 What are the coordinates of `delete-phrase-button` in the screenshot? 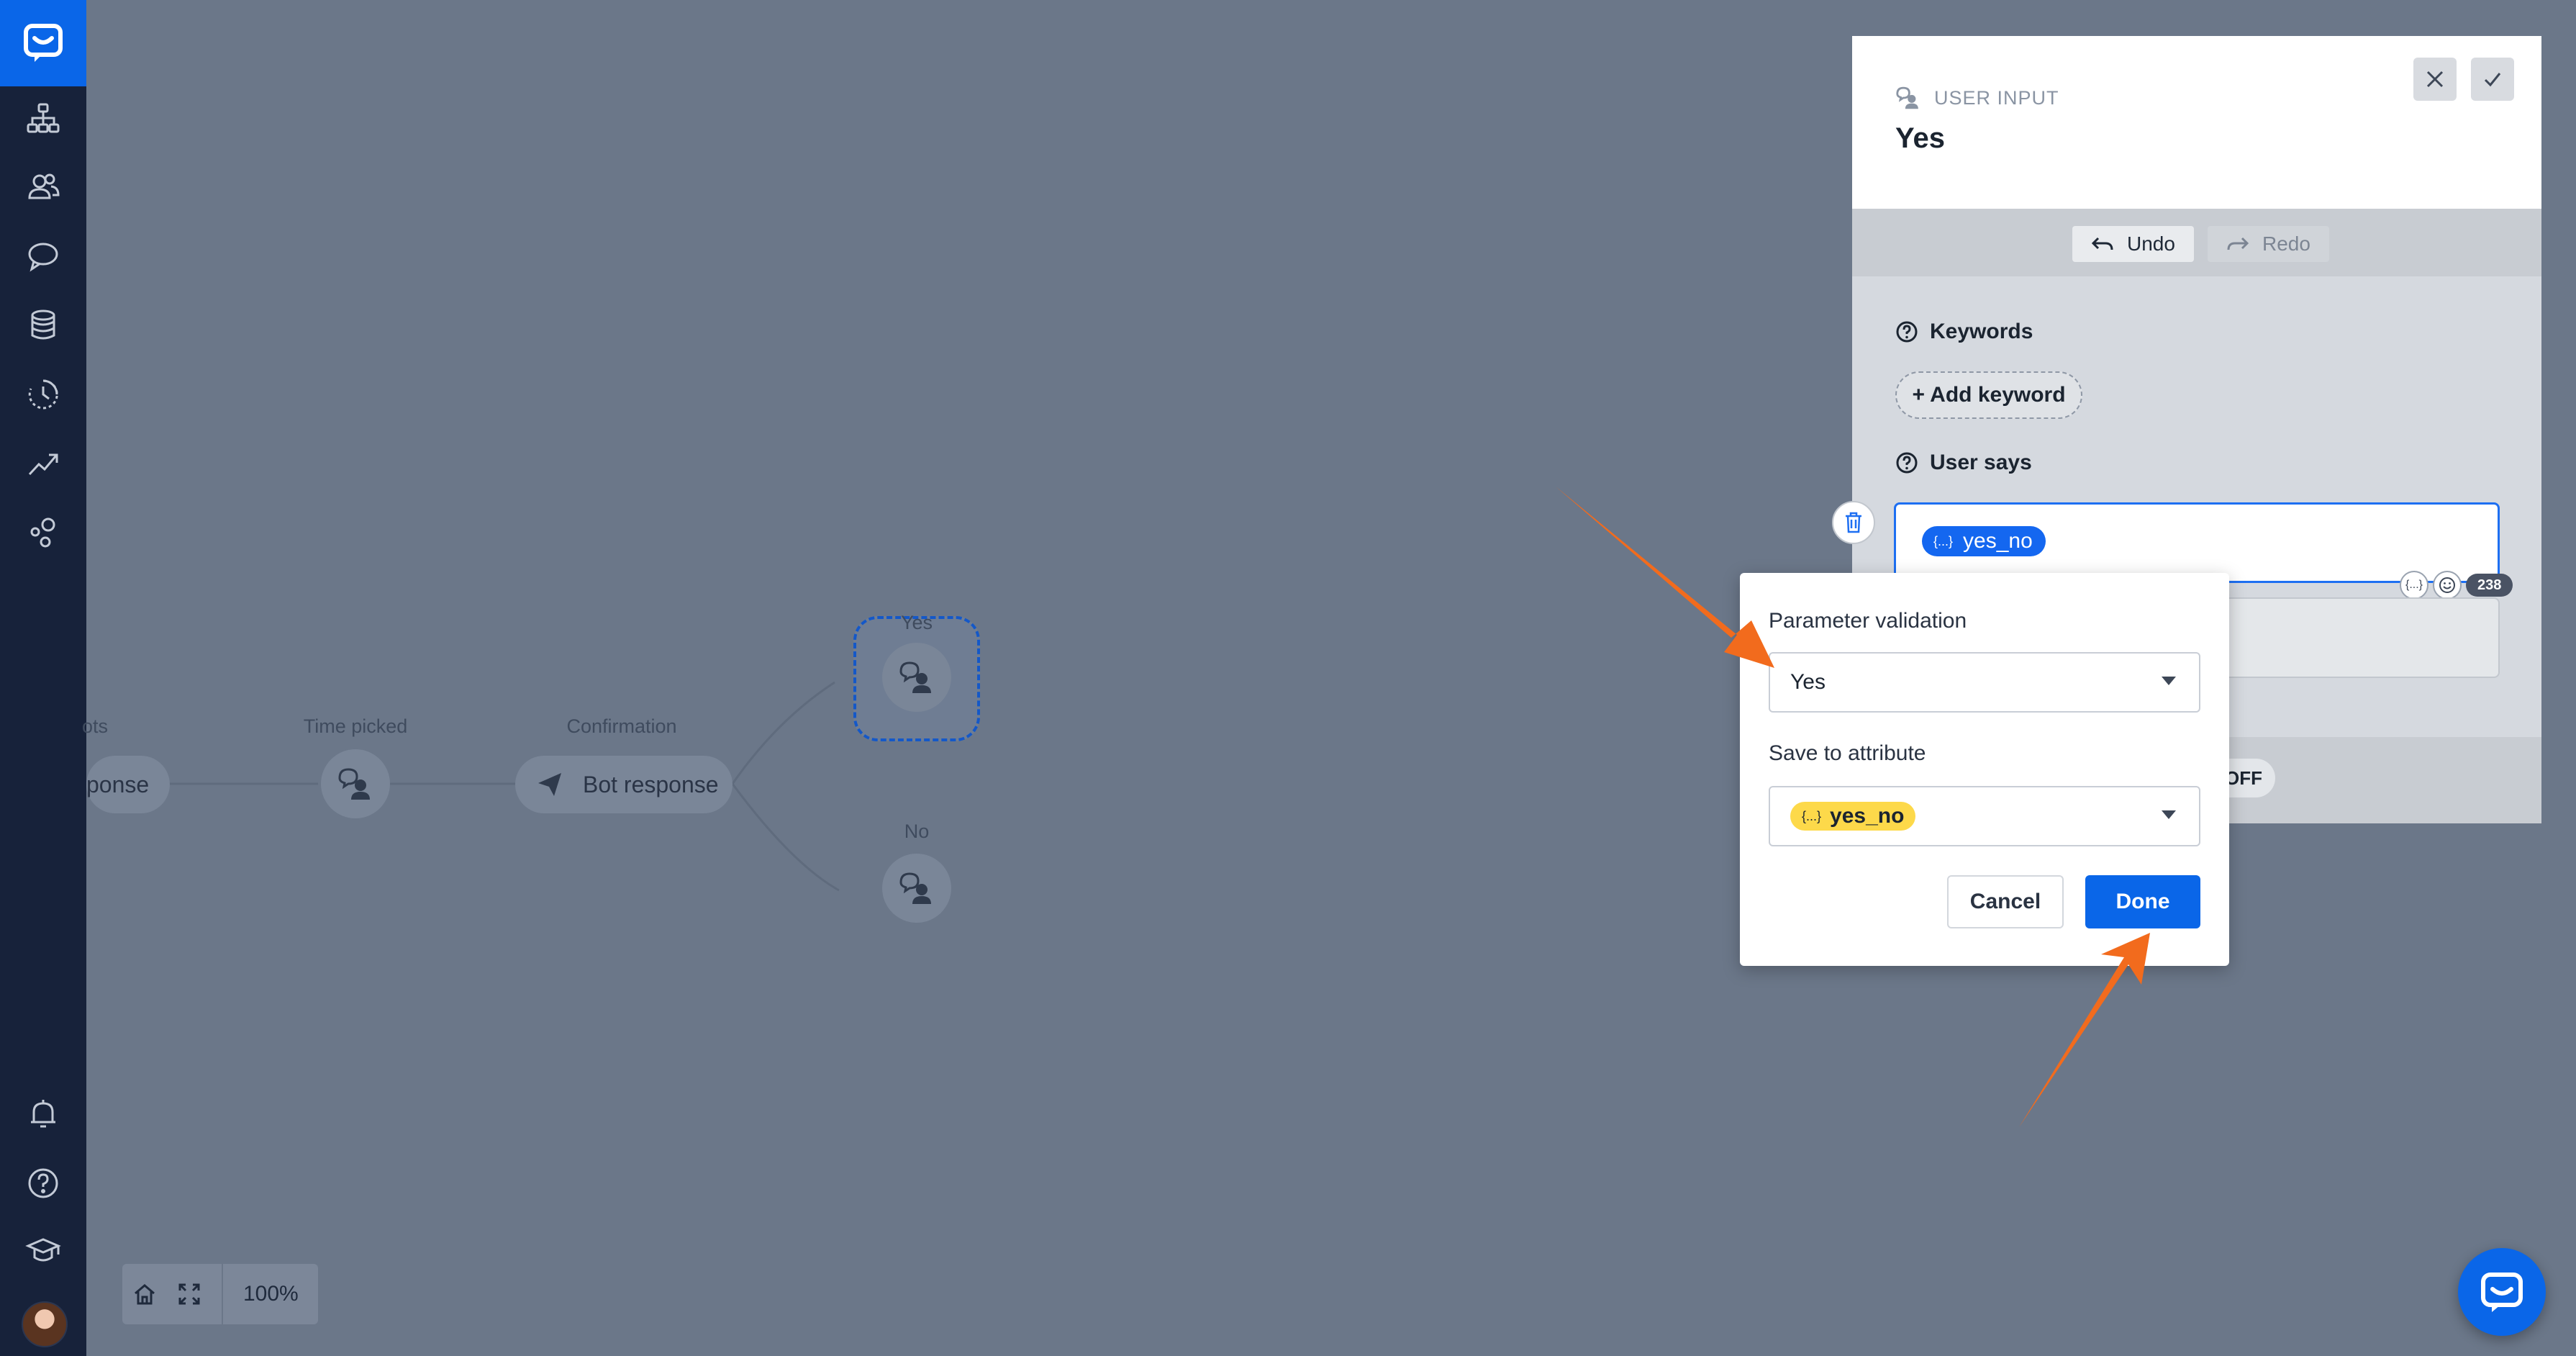 It's located at (1853, 522).